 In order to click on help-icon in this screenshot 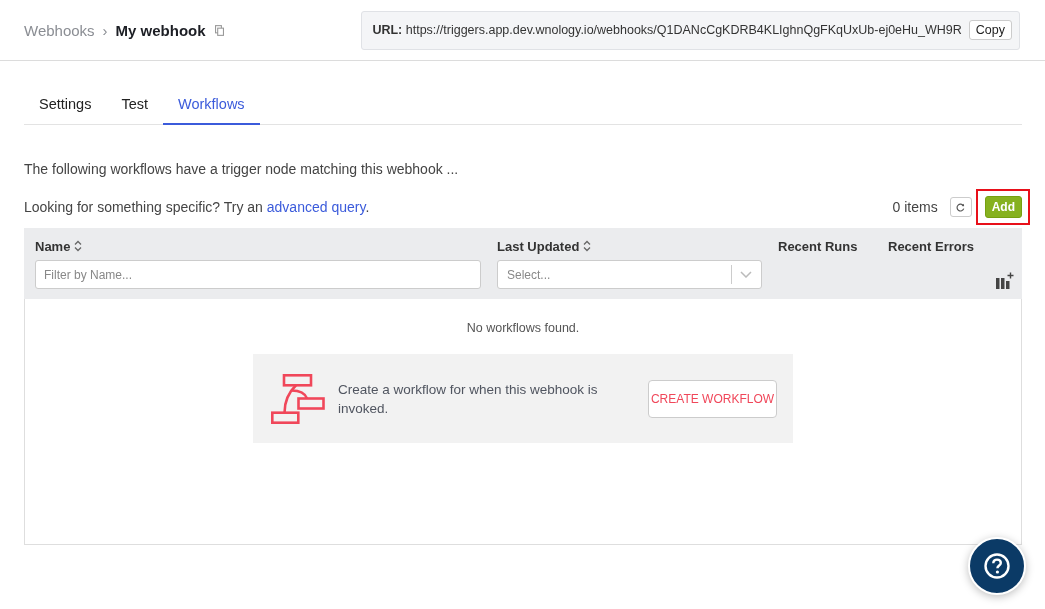, I will do `click(997, 566)`.